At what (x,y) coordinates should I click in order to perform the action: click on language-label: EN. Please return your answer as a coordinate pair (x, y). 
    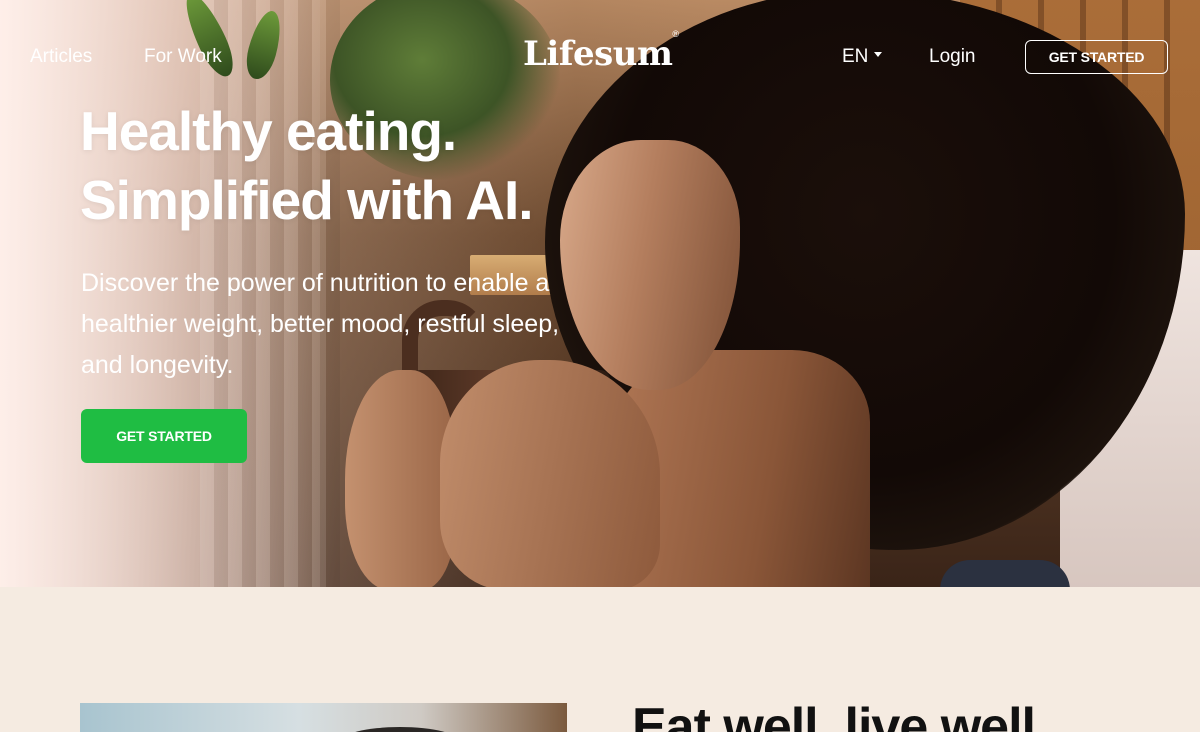
    Looking at the image, I should click on (855, 56).